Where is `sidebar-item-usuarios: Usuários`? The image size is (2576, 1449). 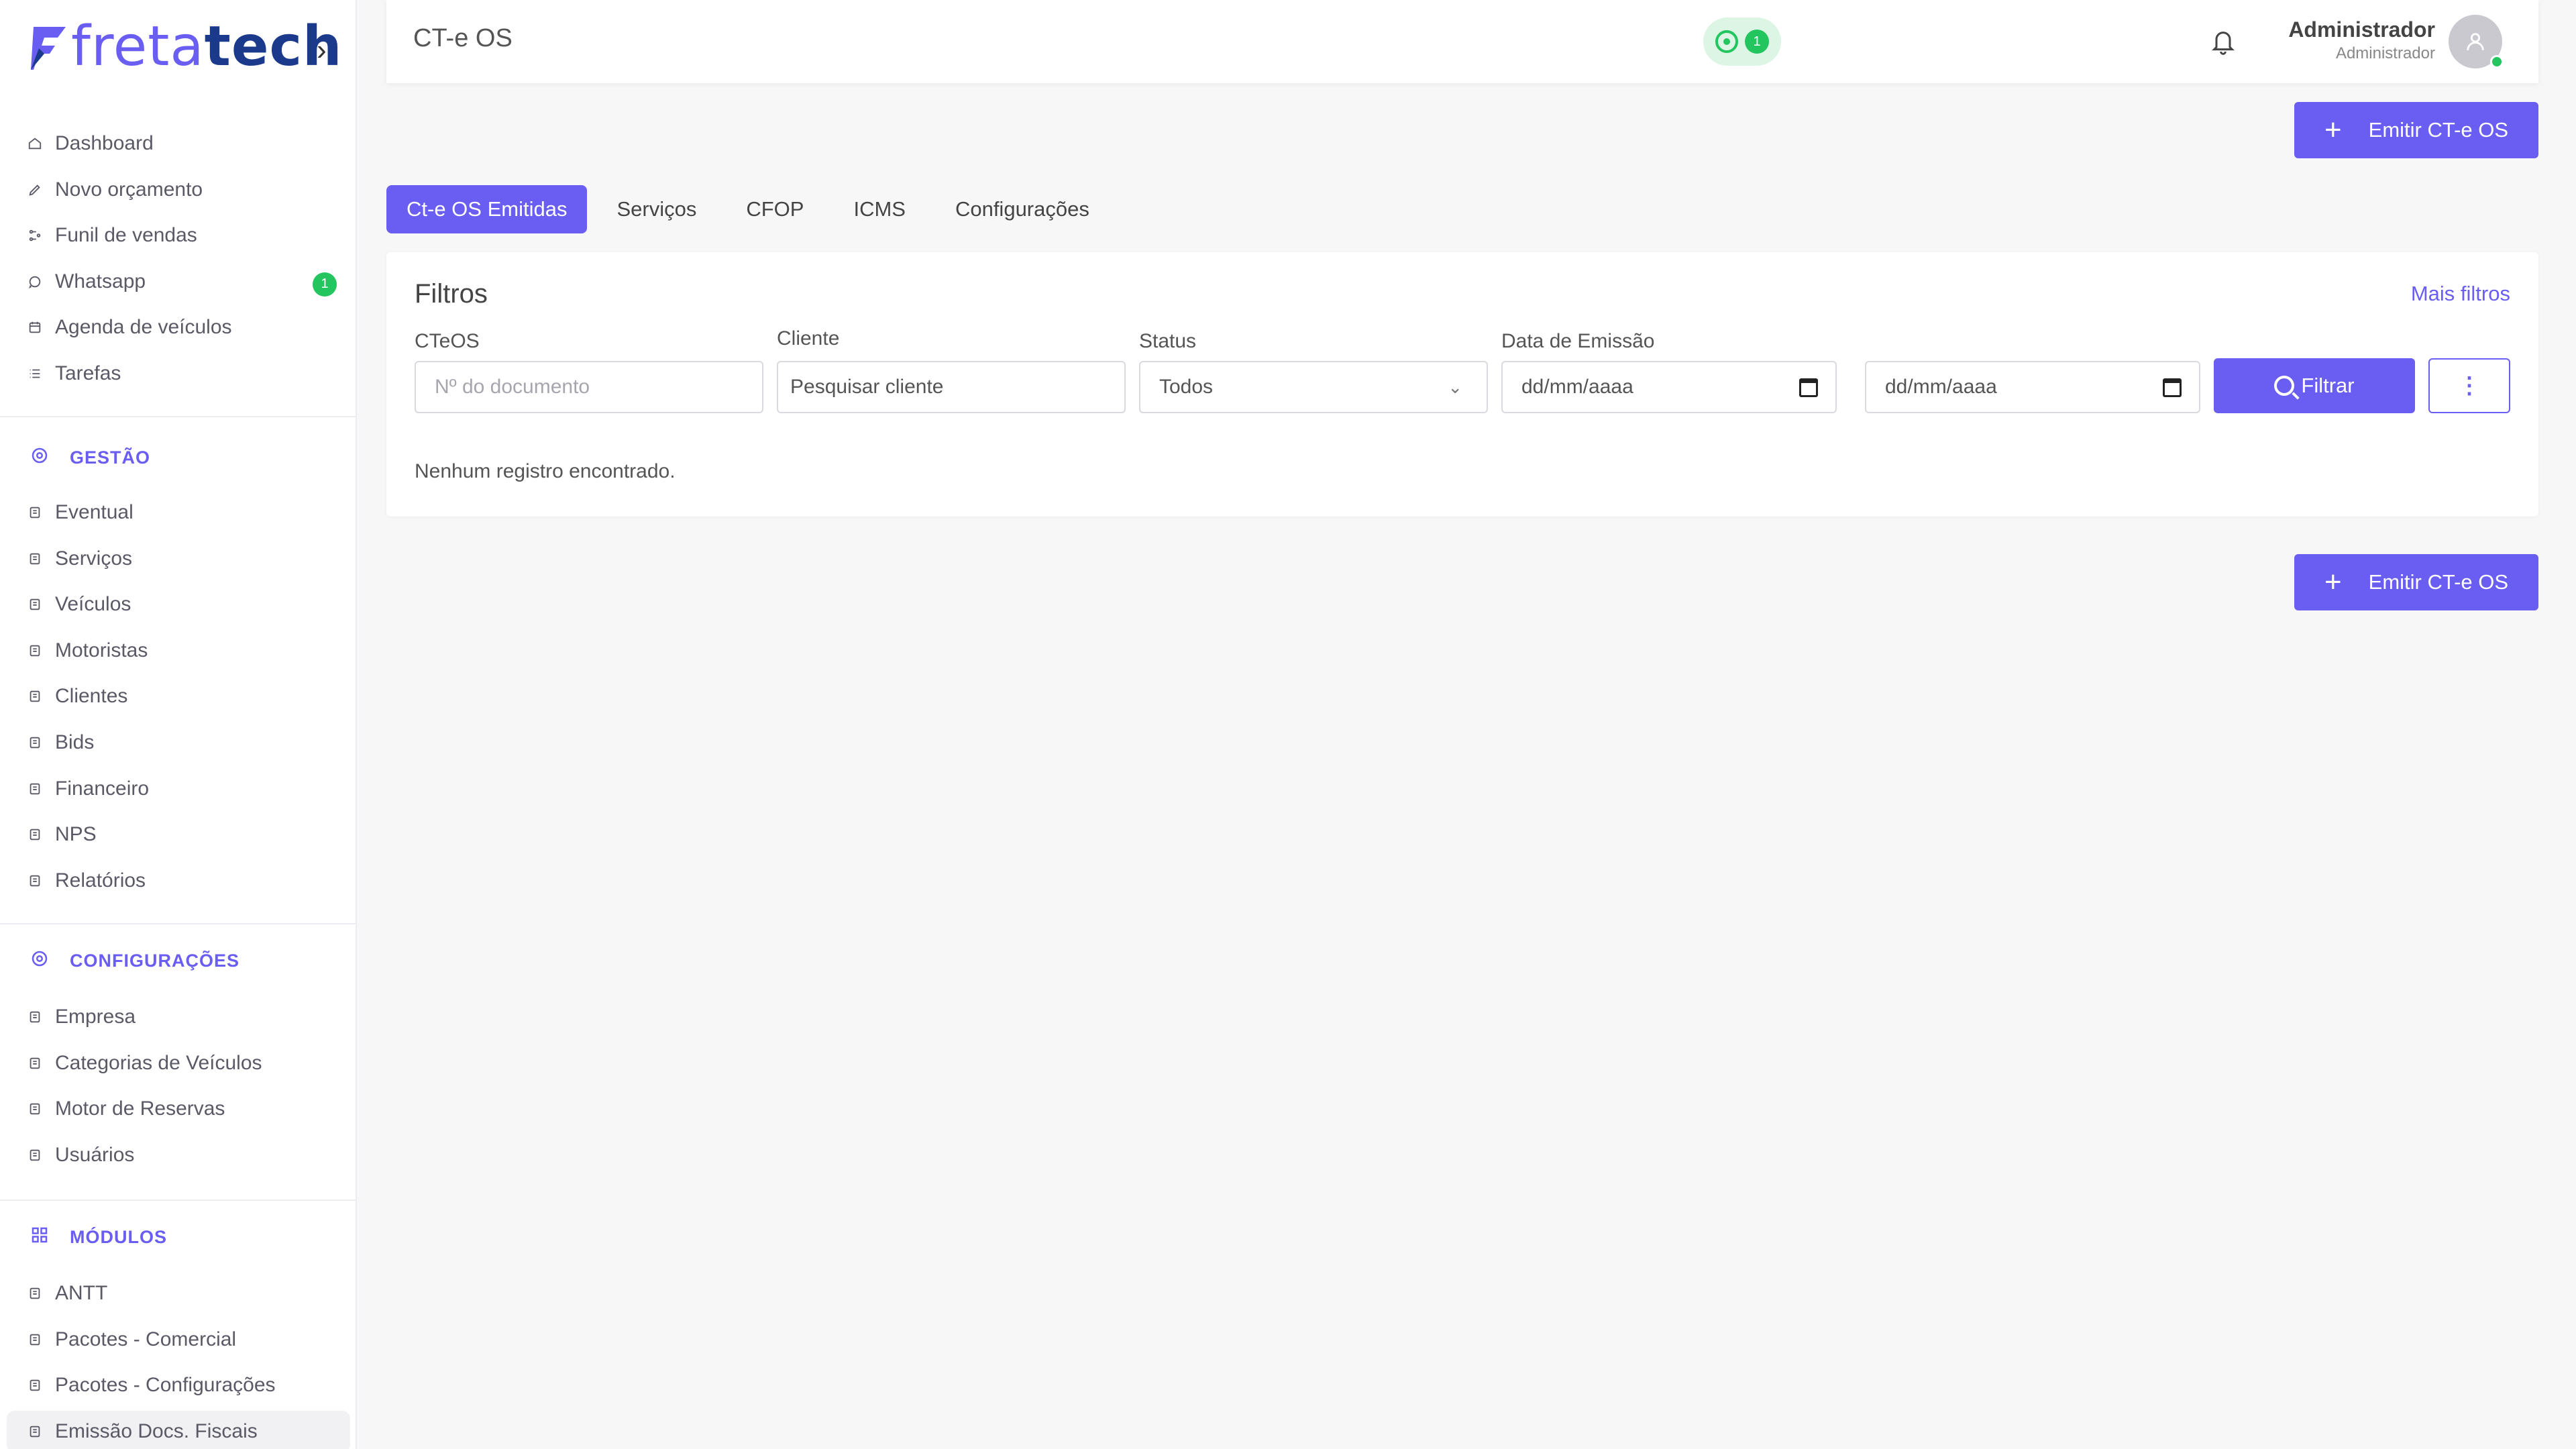 sidebar-item-usuarios: Usuários is located at coordinates (178, 1155).